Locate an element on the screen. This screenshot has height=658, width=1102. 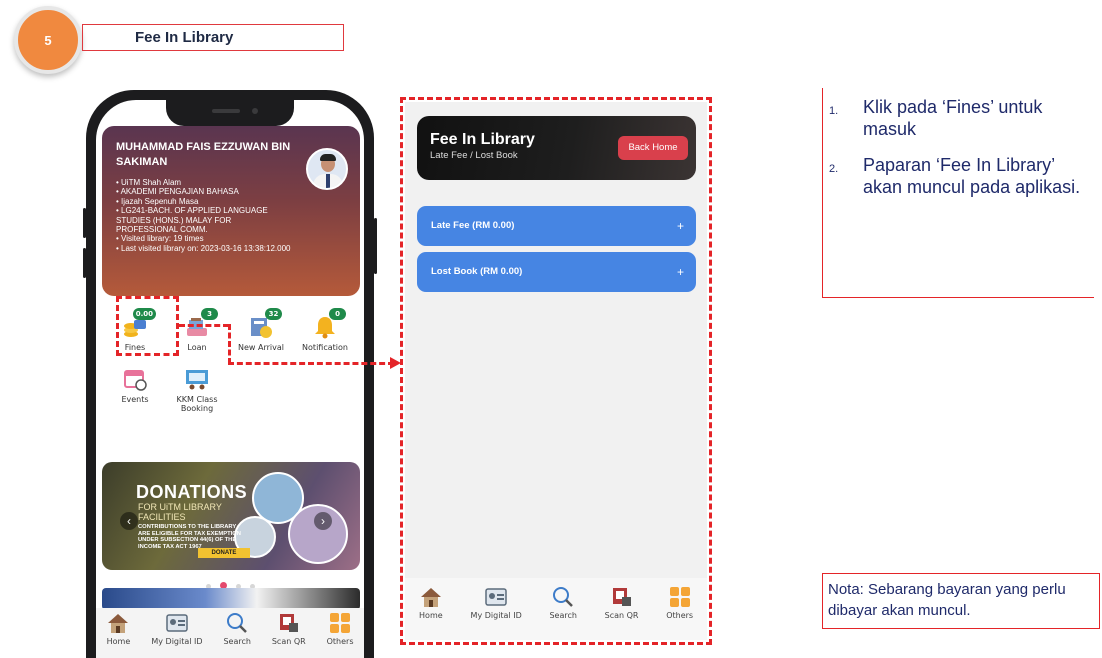
app-tab-bar: Home My Digital ID Search Scan QR Others is located at coordinates (556, 609).